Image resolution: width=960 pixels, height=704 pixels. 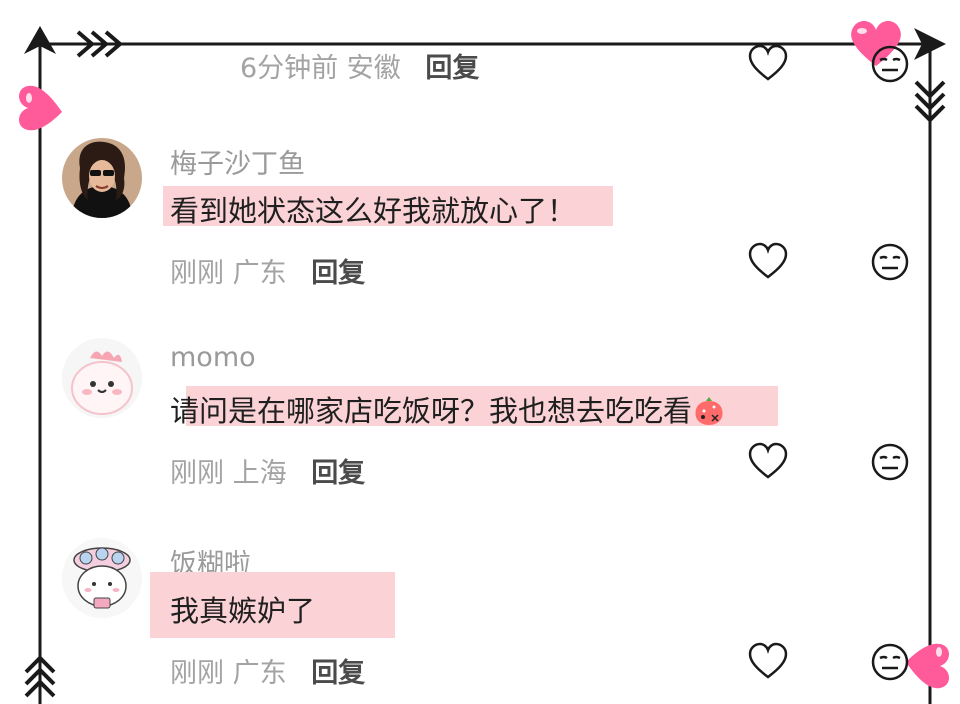 I want to click on comment-text: 我真嫉妒了, so click(x=243, y=611).